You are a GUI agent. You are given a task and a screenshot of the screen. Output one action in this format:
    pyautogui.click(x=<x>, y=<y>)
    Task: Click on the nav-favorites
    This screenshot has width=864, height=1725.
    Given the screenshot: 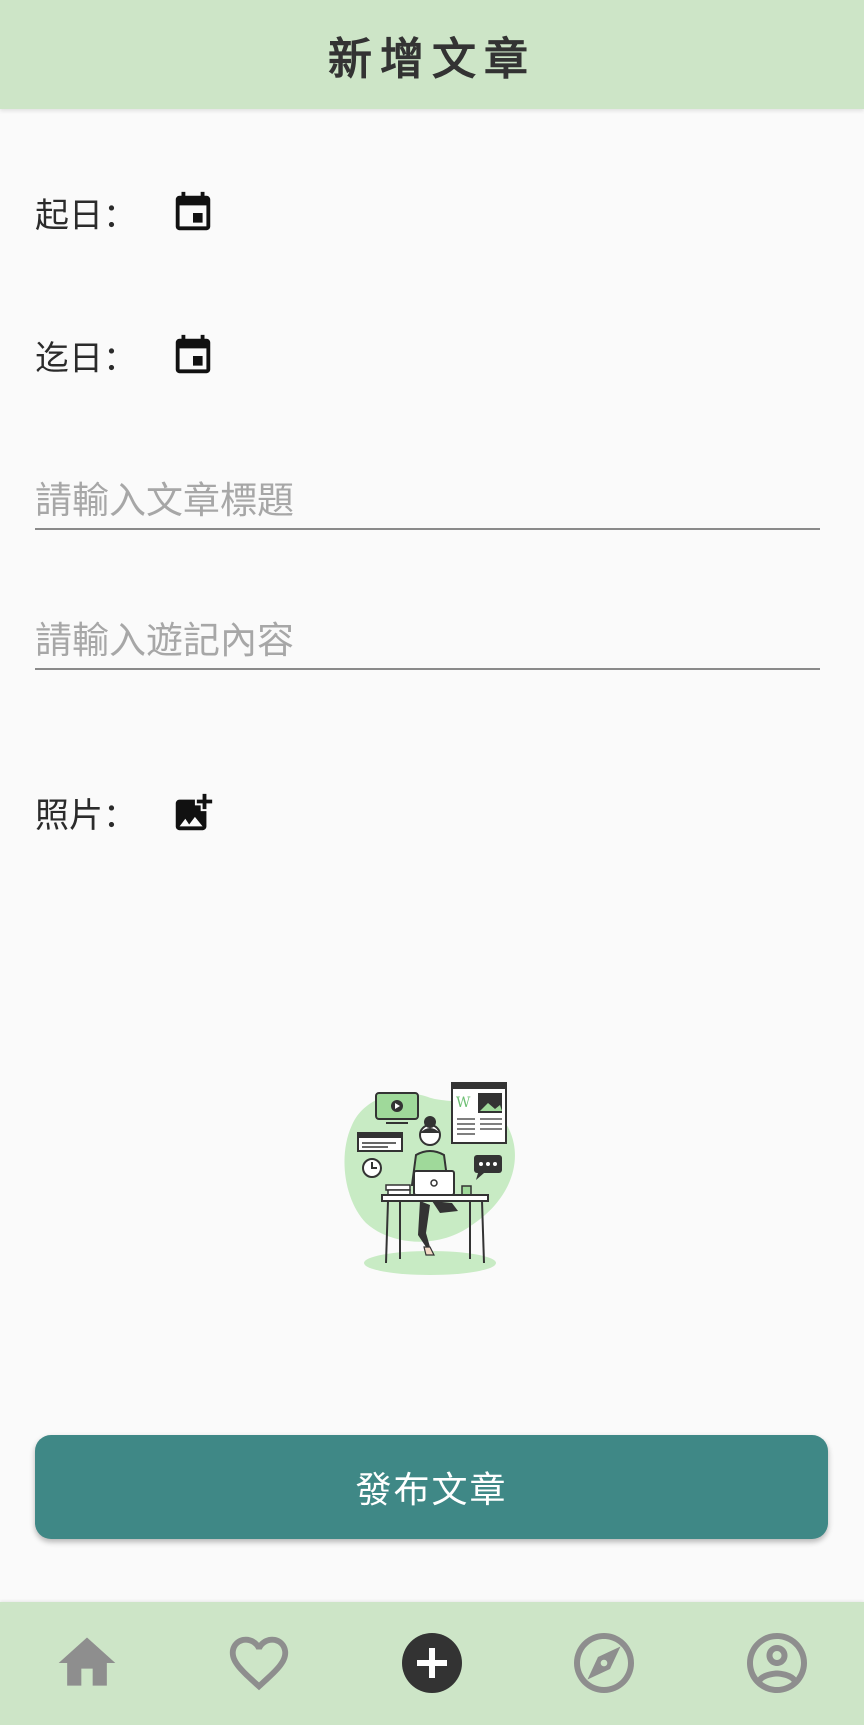 What is the action you would take?
    pyautogui.click(x=259, y=1663)
    